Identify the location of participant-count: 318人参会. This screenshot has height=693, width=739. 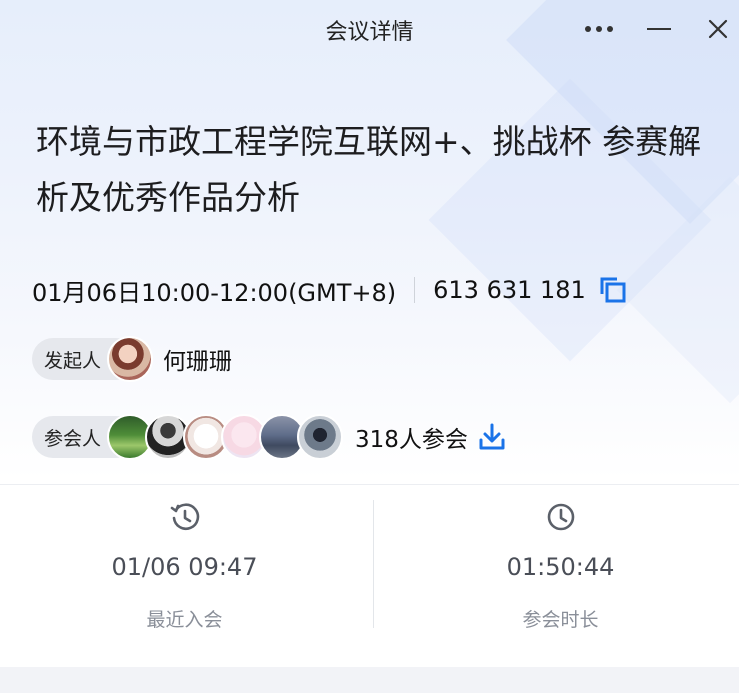
(411, 440).